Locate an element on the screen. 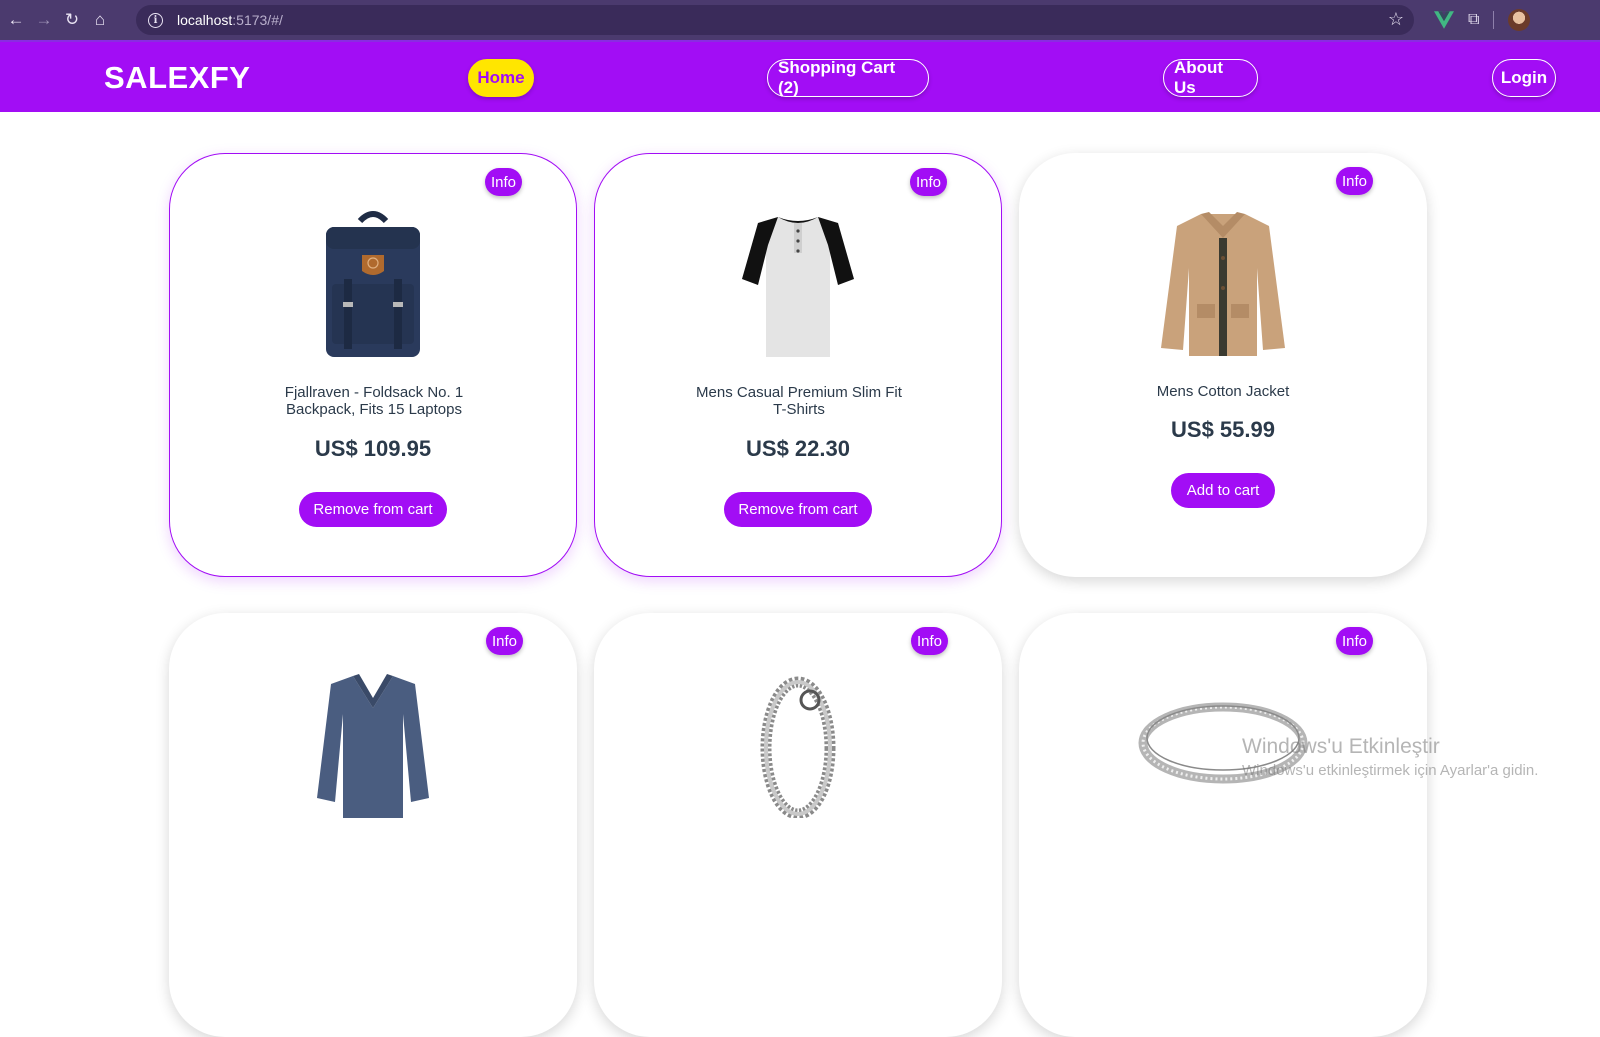  jacket-image is located at coordinates (1223, 283).